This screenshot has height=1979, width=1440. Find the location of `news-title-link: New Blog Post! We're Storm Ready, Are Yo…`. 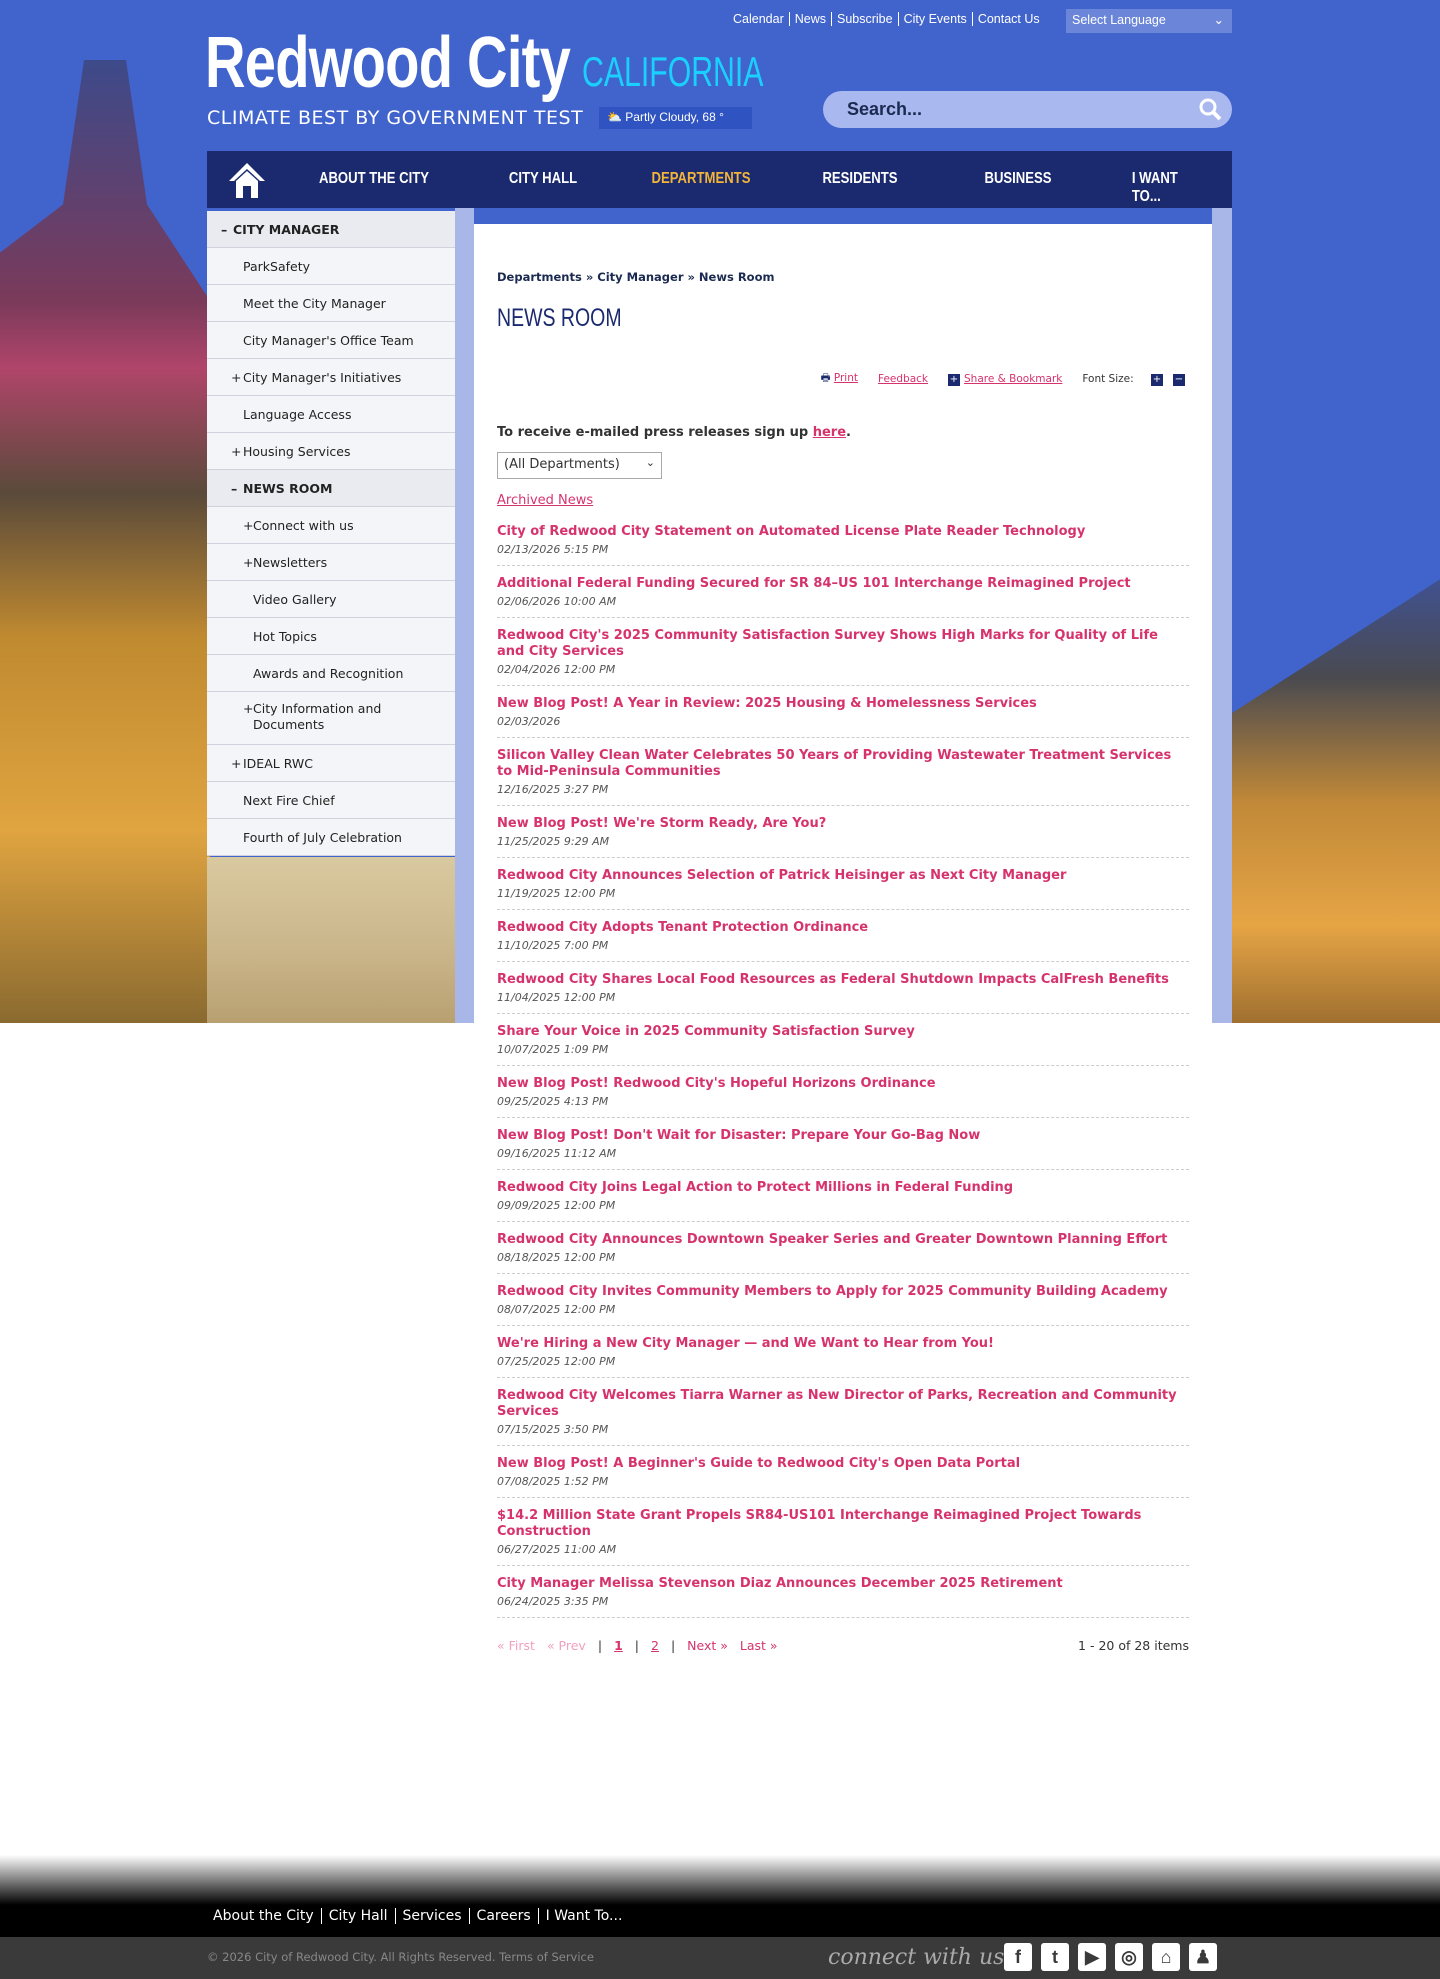

news-title-link: New Blog Post! We're Storm Ready, Are Yo… is located at coordinates (843, 824).